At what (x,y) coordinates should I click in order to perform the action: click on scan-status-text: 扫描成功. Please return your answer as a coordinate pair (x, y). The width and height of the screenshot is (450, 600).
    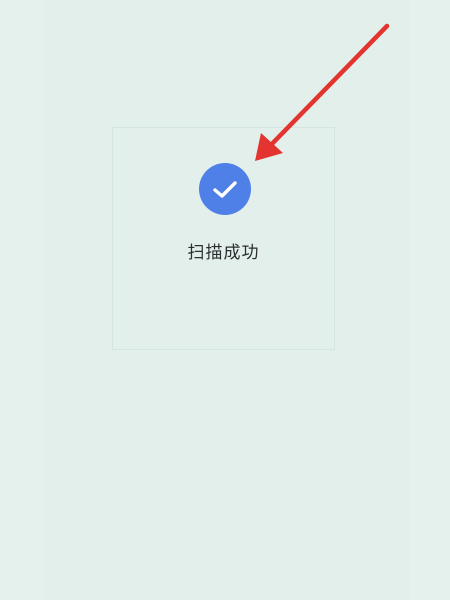
    Looking at the image, I should click on (223, 253).